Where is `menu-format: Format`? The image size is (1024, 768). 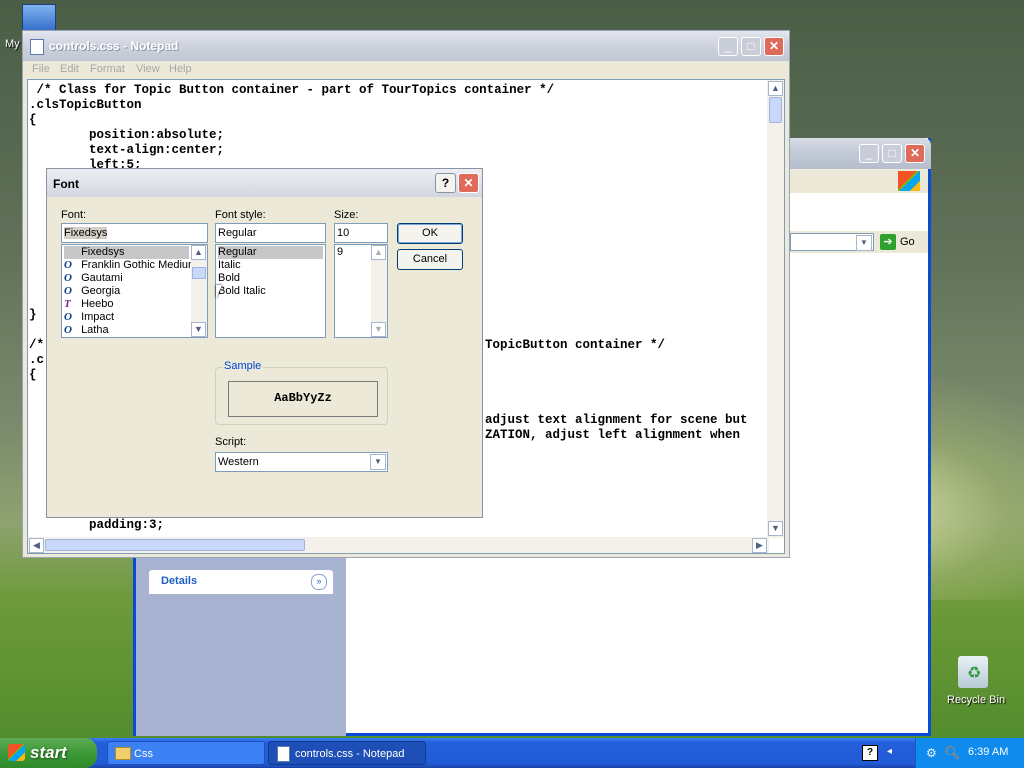 menu-format: Format is located at coordinates (107, 69).